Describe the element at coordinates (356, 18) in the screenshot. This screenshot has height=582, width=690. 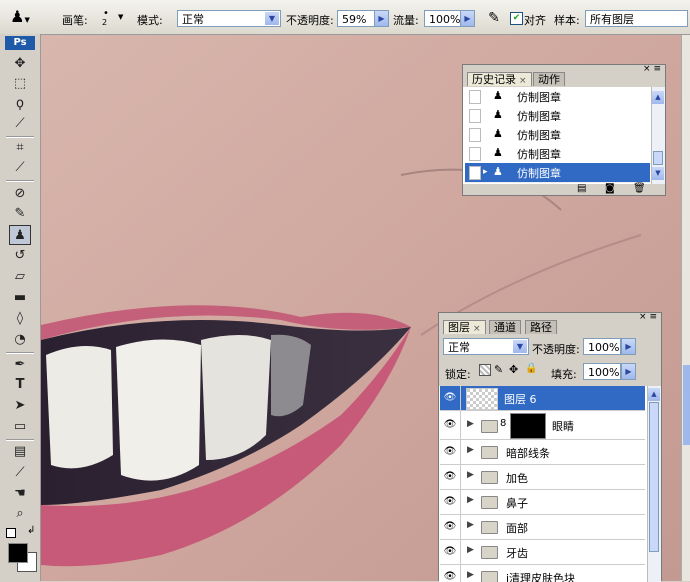
I see `opacity-input: 59%` at that location.